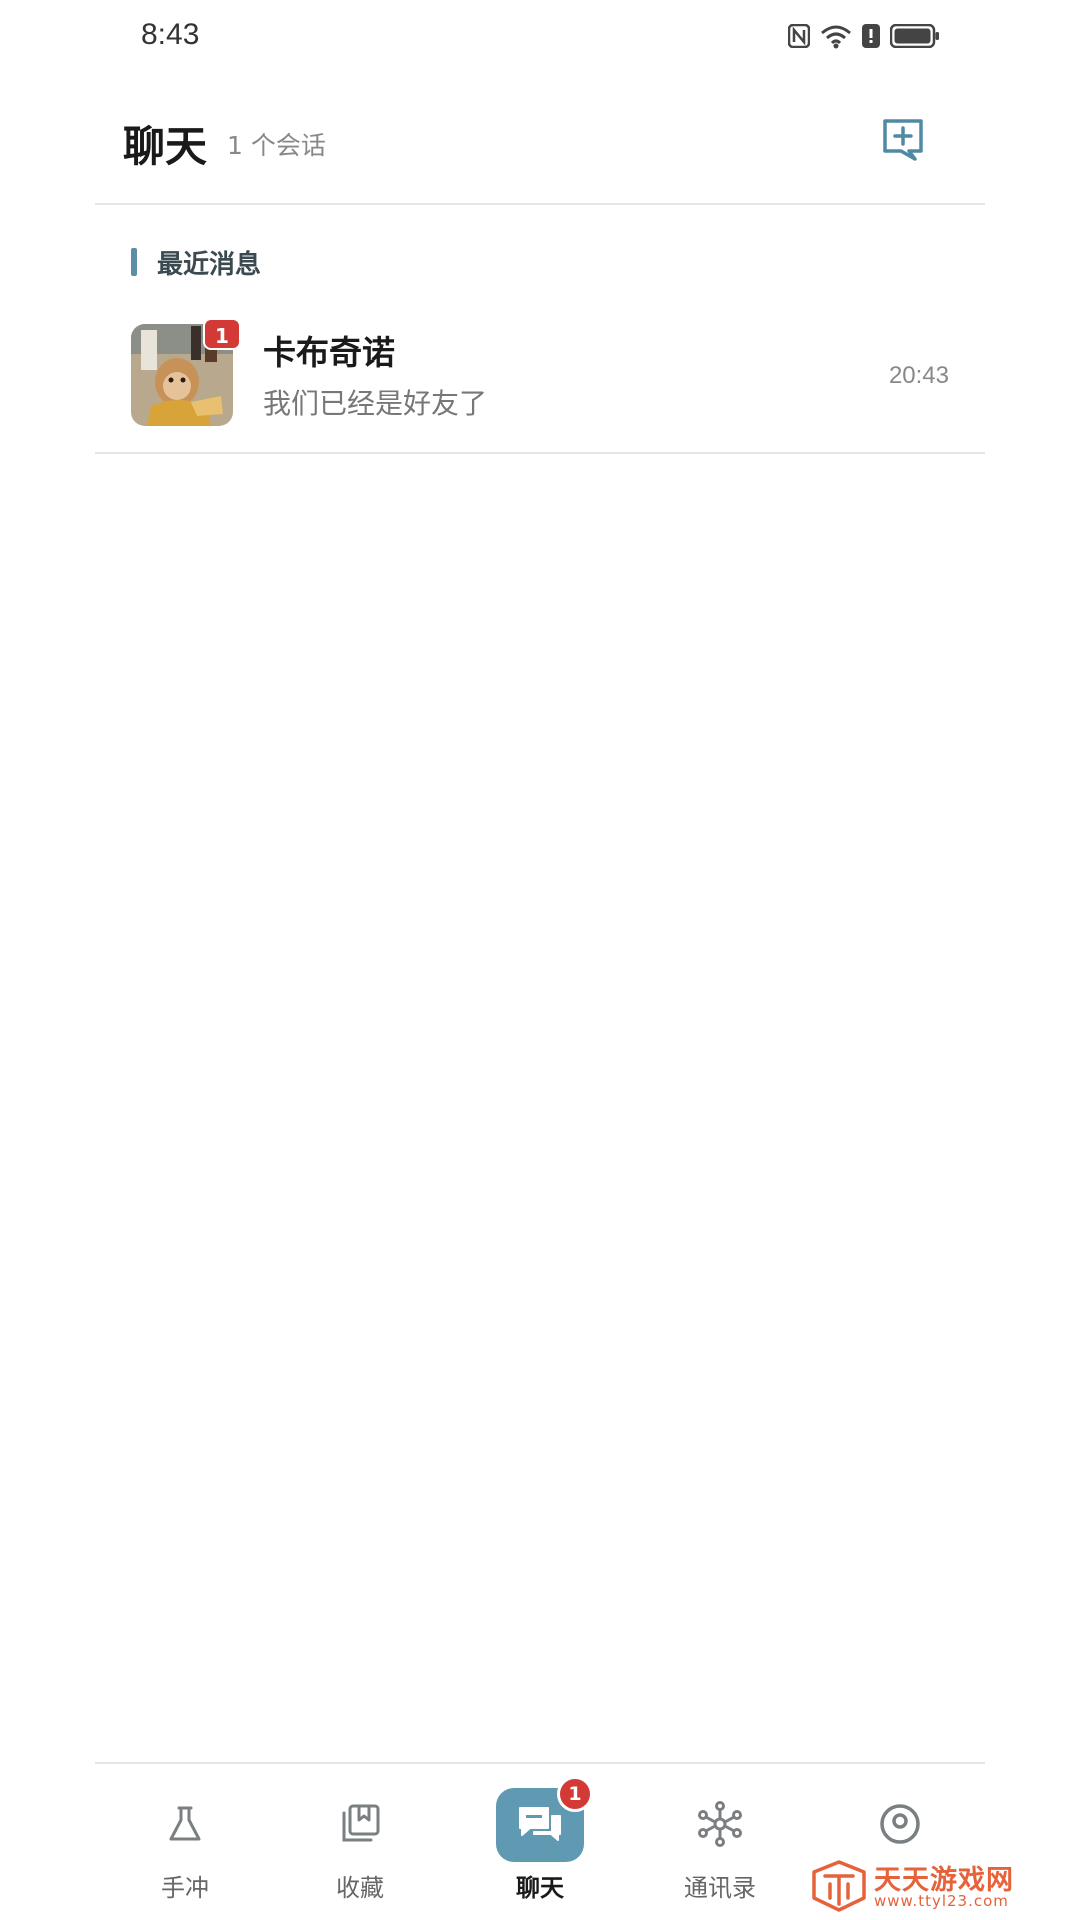 The width and height of the screenshot is (1080, 1920). I want to click on message-preview: 我们已经是好友了, so click(375, 403).